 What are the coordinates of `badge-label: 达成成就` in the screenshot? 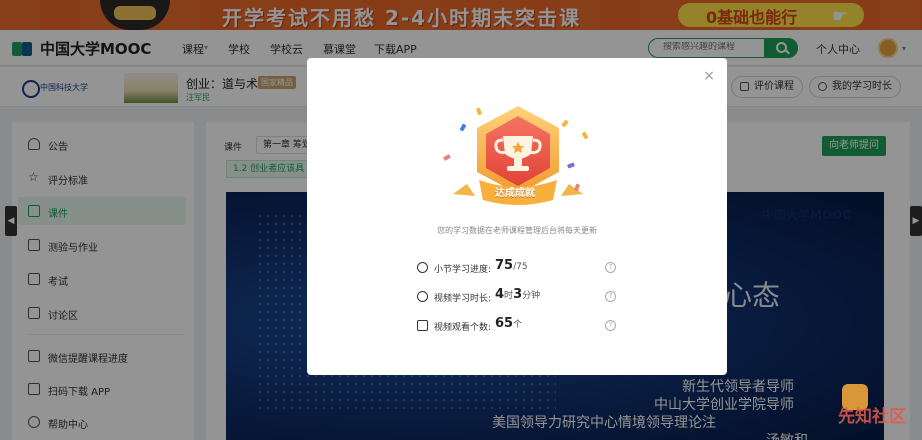 It's located at (515, 193).